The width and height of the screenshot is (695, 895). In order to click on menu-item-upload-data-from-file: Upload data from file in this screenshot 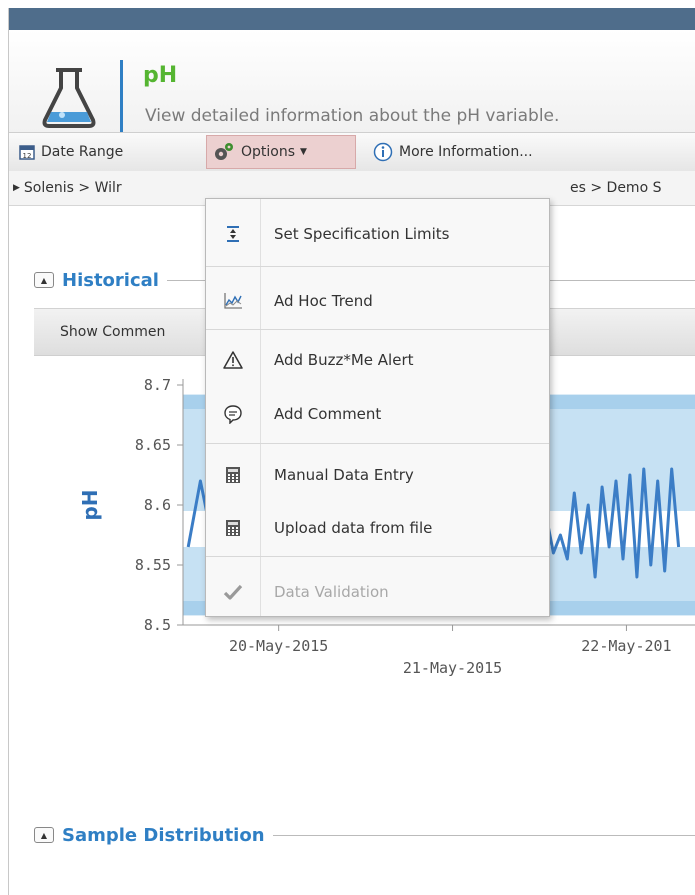, I will do `click(377, 528)`.